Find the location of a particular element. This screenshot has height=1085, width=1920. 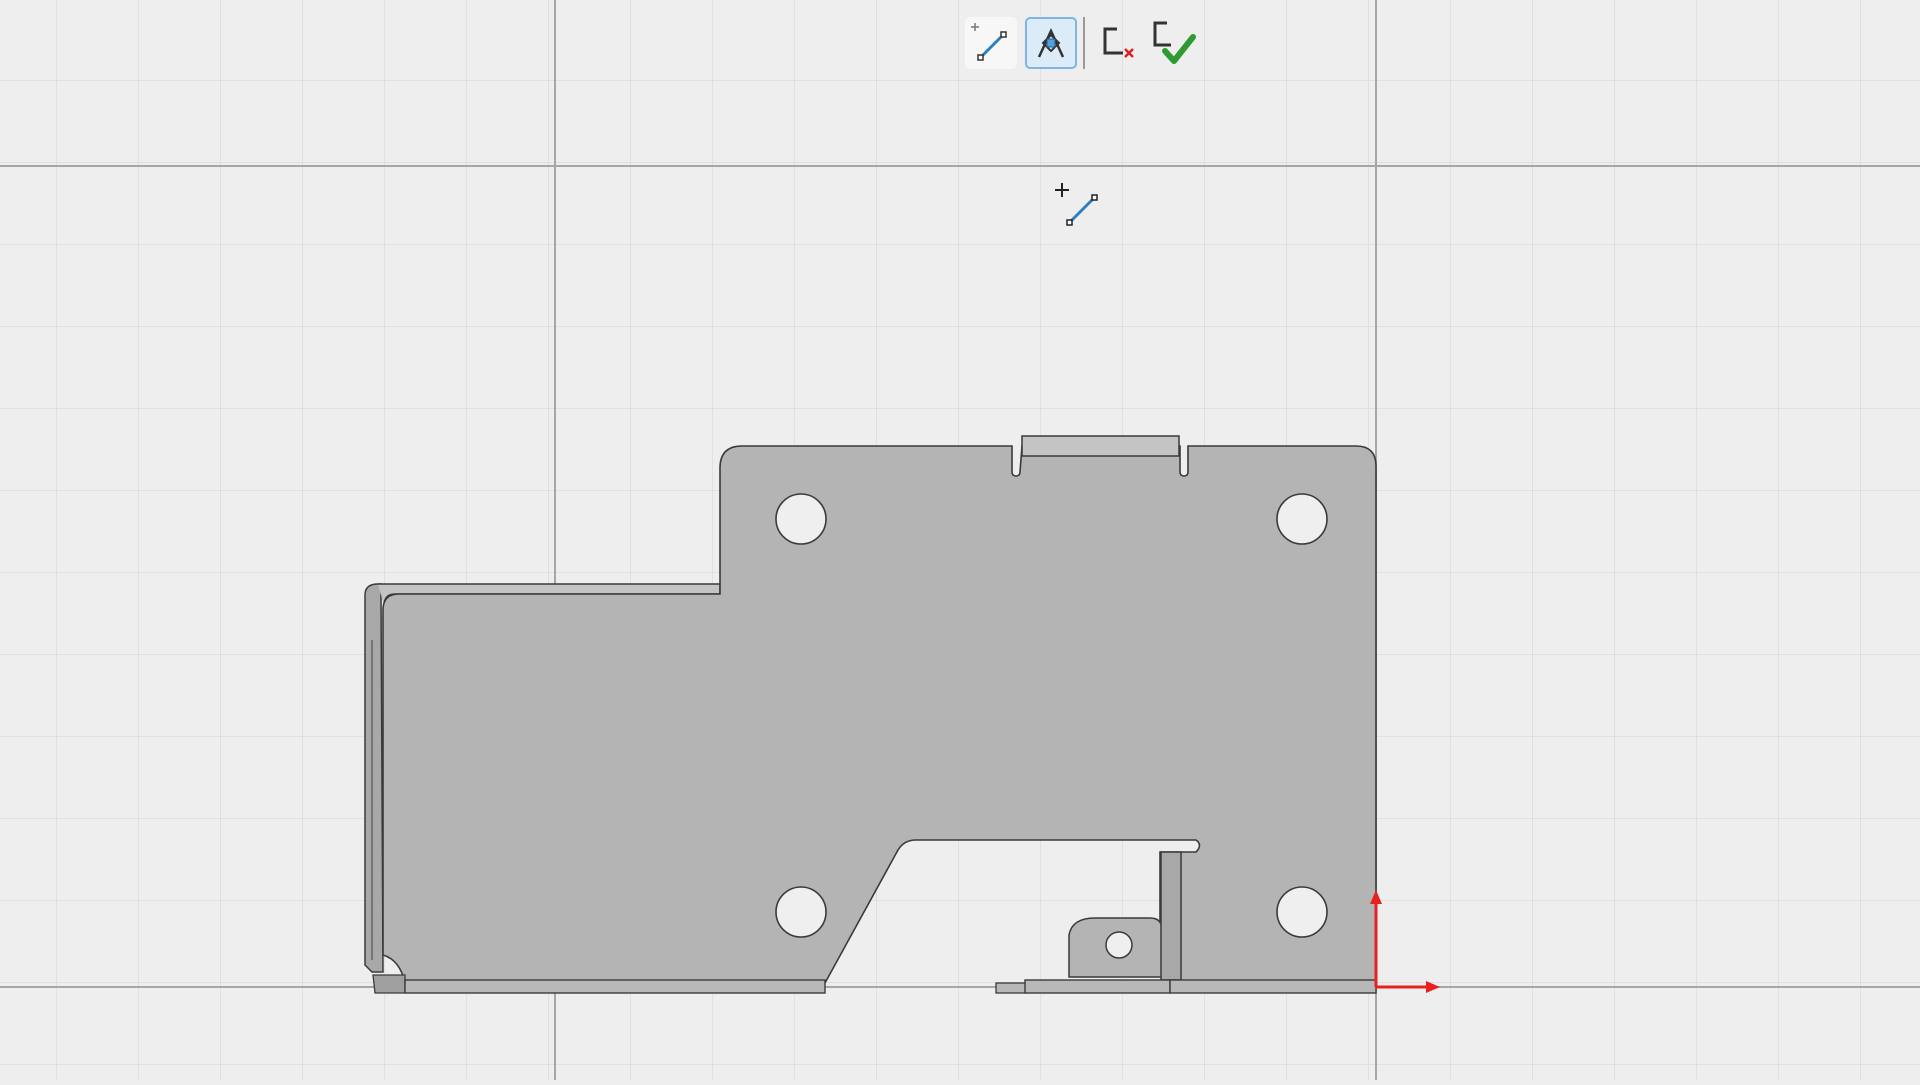

top-tab is located at coordinates (1100, 446).